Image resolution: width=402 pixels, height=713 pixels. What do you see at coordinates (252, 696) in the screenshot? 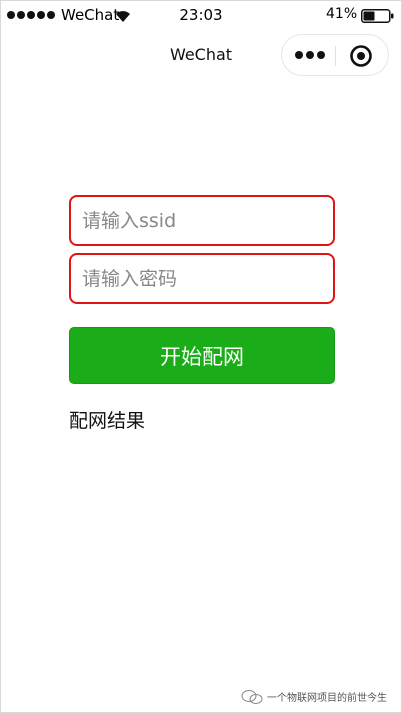
I see `wechat-logo-icon` at bounding box center [252, 696].